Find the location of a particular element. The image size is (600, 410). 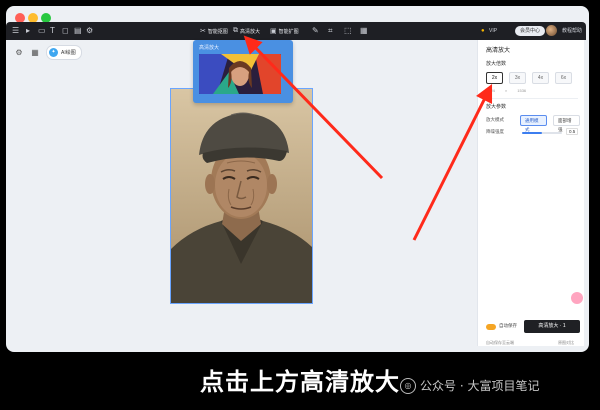

scale-option-4x: 4x is located at coordinates (540, 78).